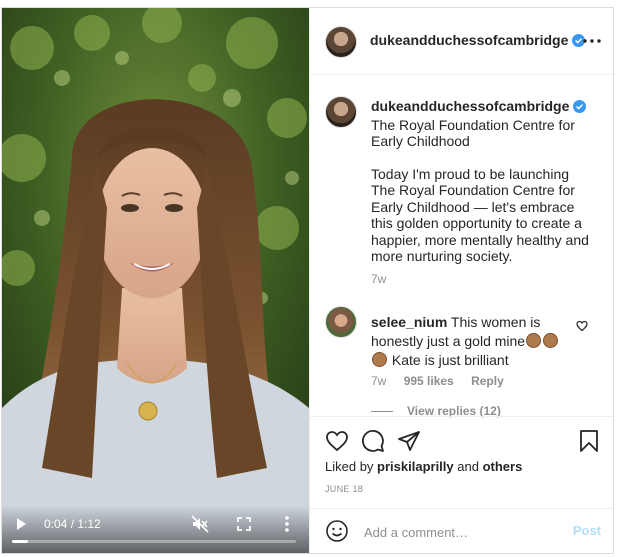 Image resolution: width=620 pixels, height=557 pixels. I want to click on verified-badge-icon, so click(580, 108).